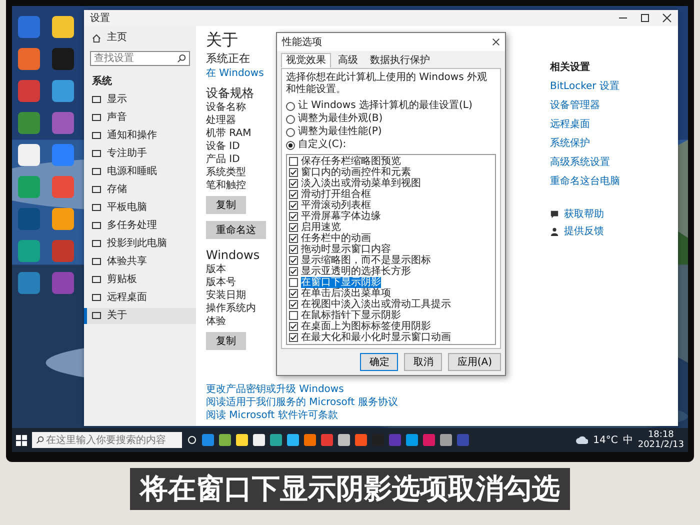  Describe the element at coordinates (275, 389) in the screenshot. I see `link: 更改产品密钥或升级 Windows` at that location.